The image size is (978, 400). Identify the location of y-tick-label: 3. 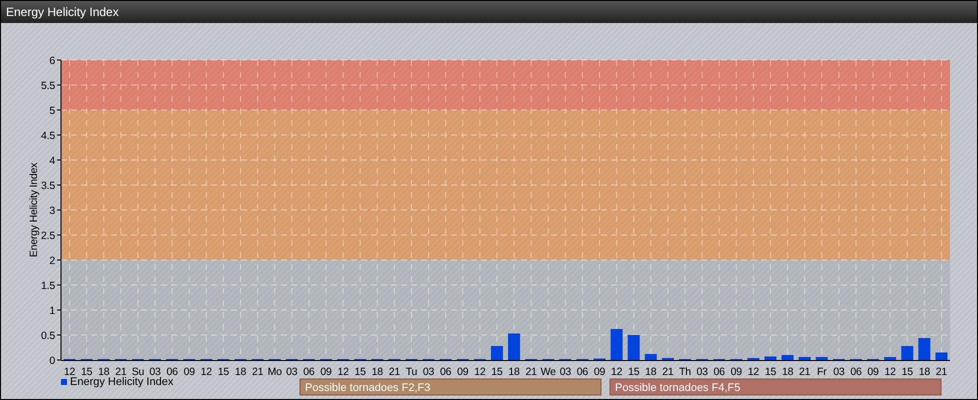
(52, 211).